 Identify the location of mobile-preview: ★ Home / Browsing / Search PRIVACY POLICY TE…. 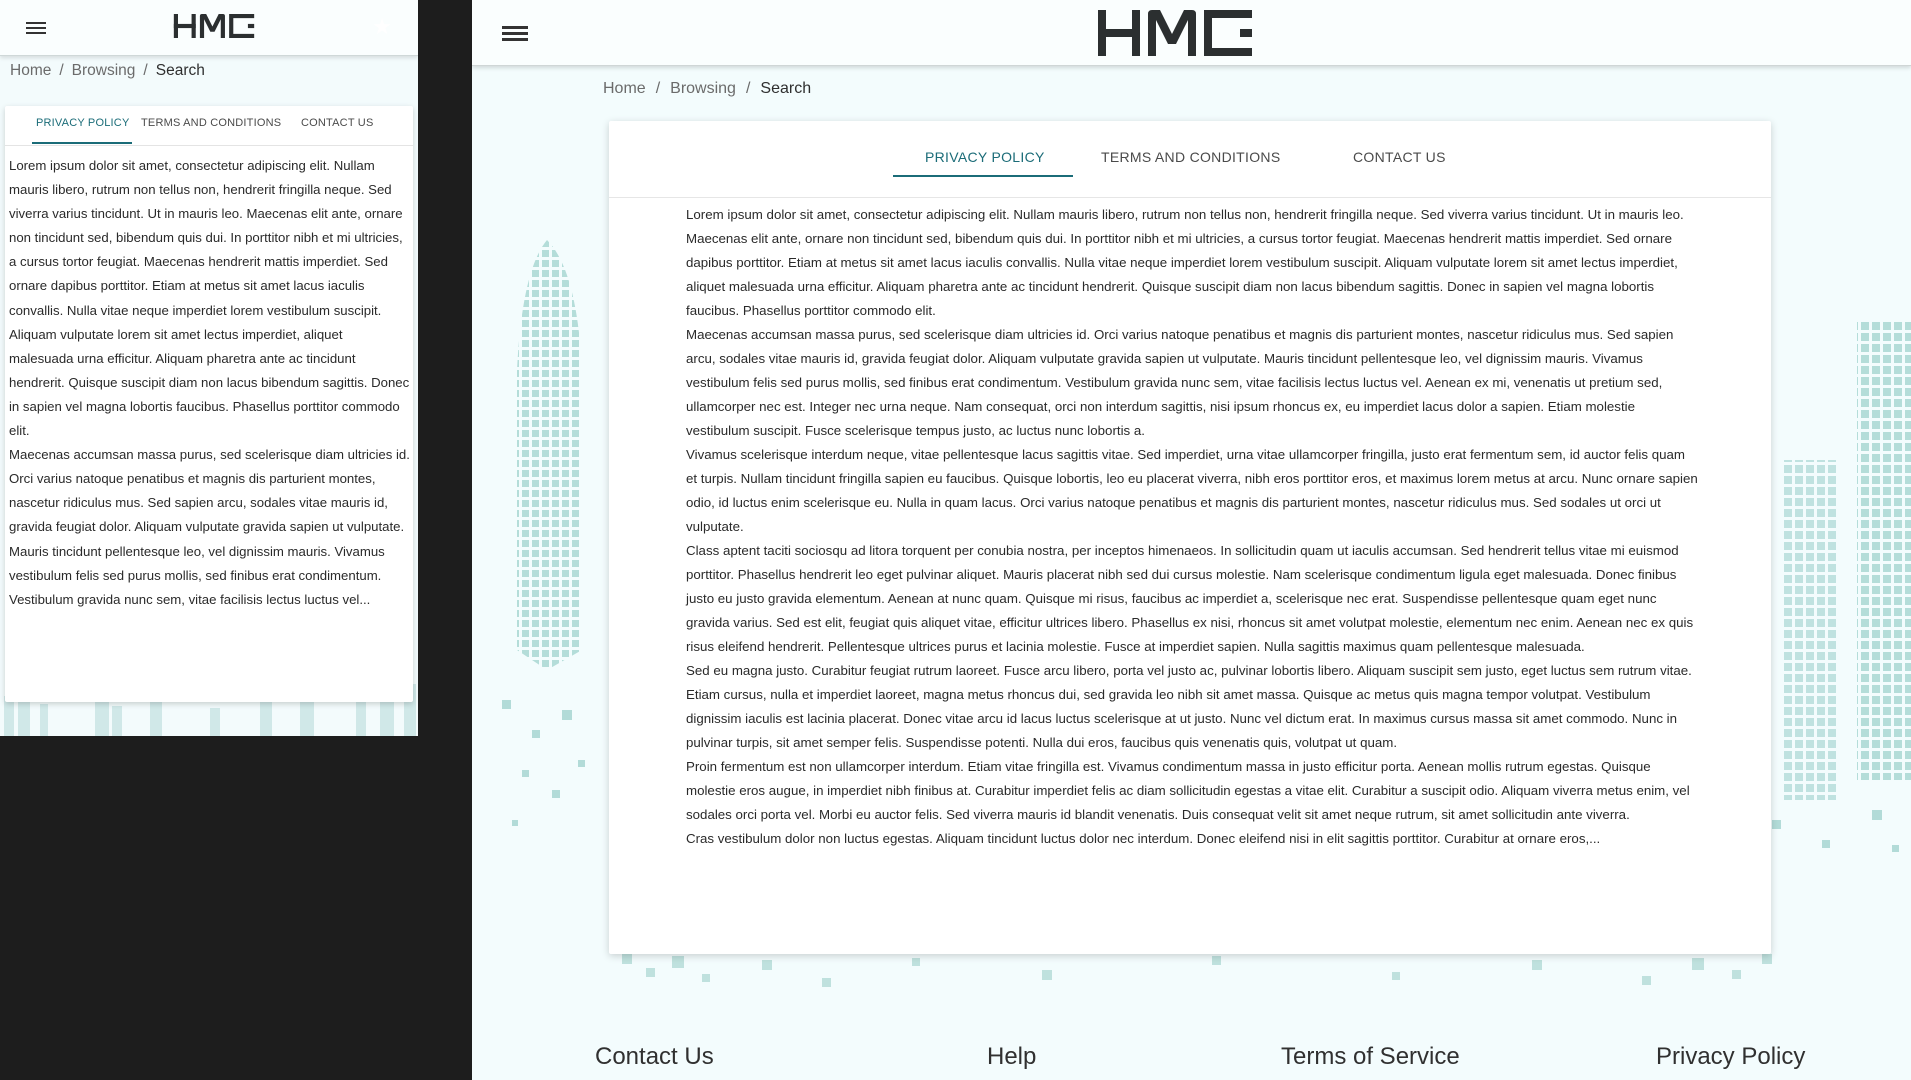
(209, 368).